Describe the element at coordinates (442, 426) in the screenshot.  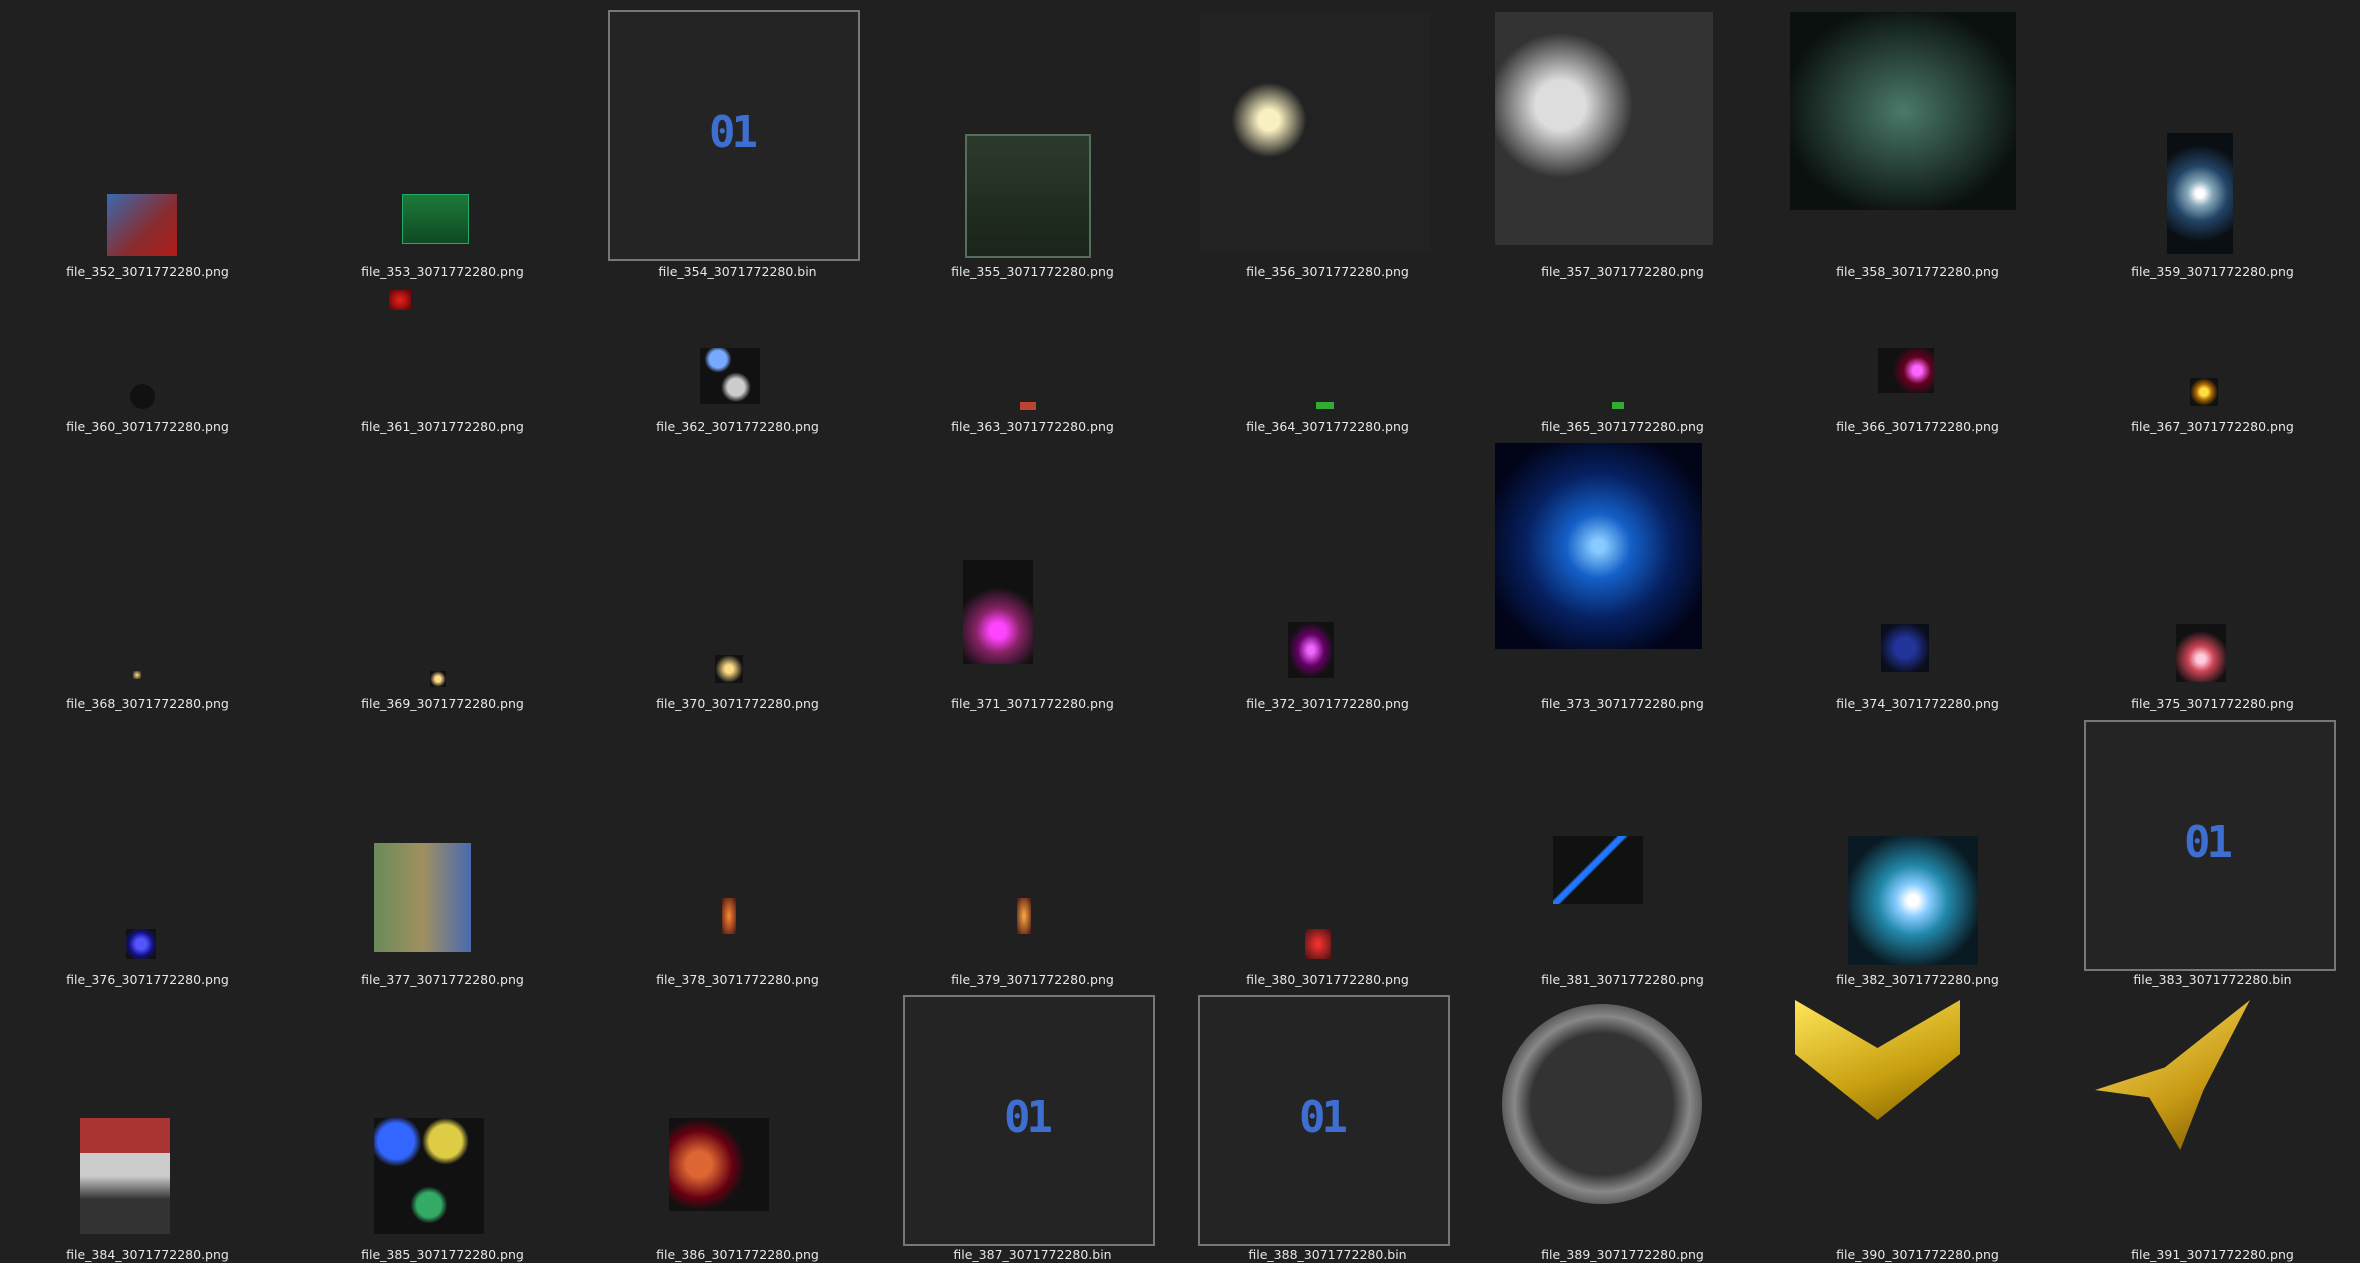
I see `file-name-label: file_361_3071772280.png` at that location.